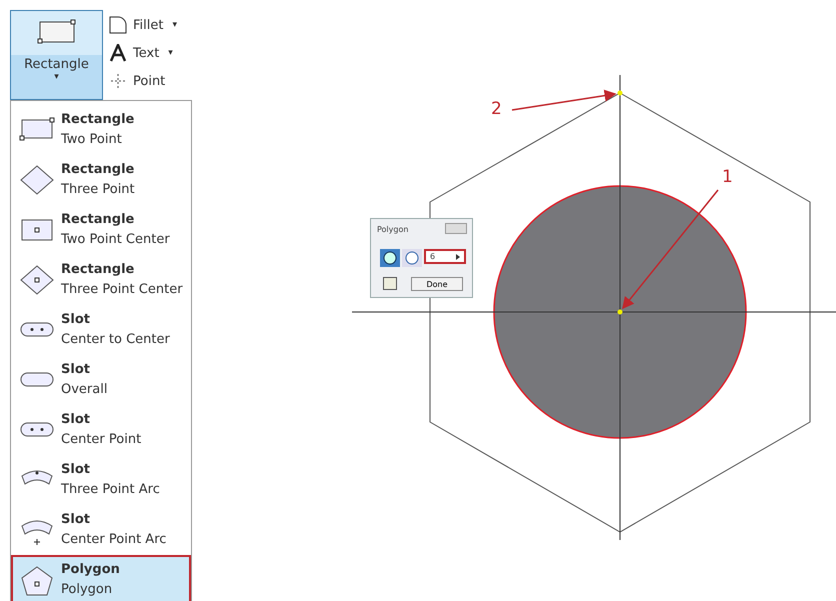 This screenshot has width=836, height=601. I want to click on text-tool: Text ▾, so click(143, 53).